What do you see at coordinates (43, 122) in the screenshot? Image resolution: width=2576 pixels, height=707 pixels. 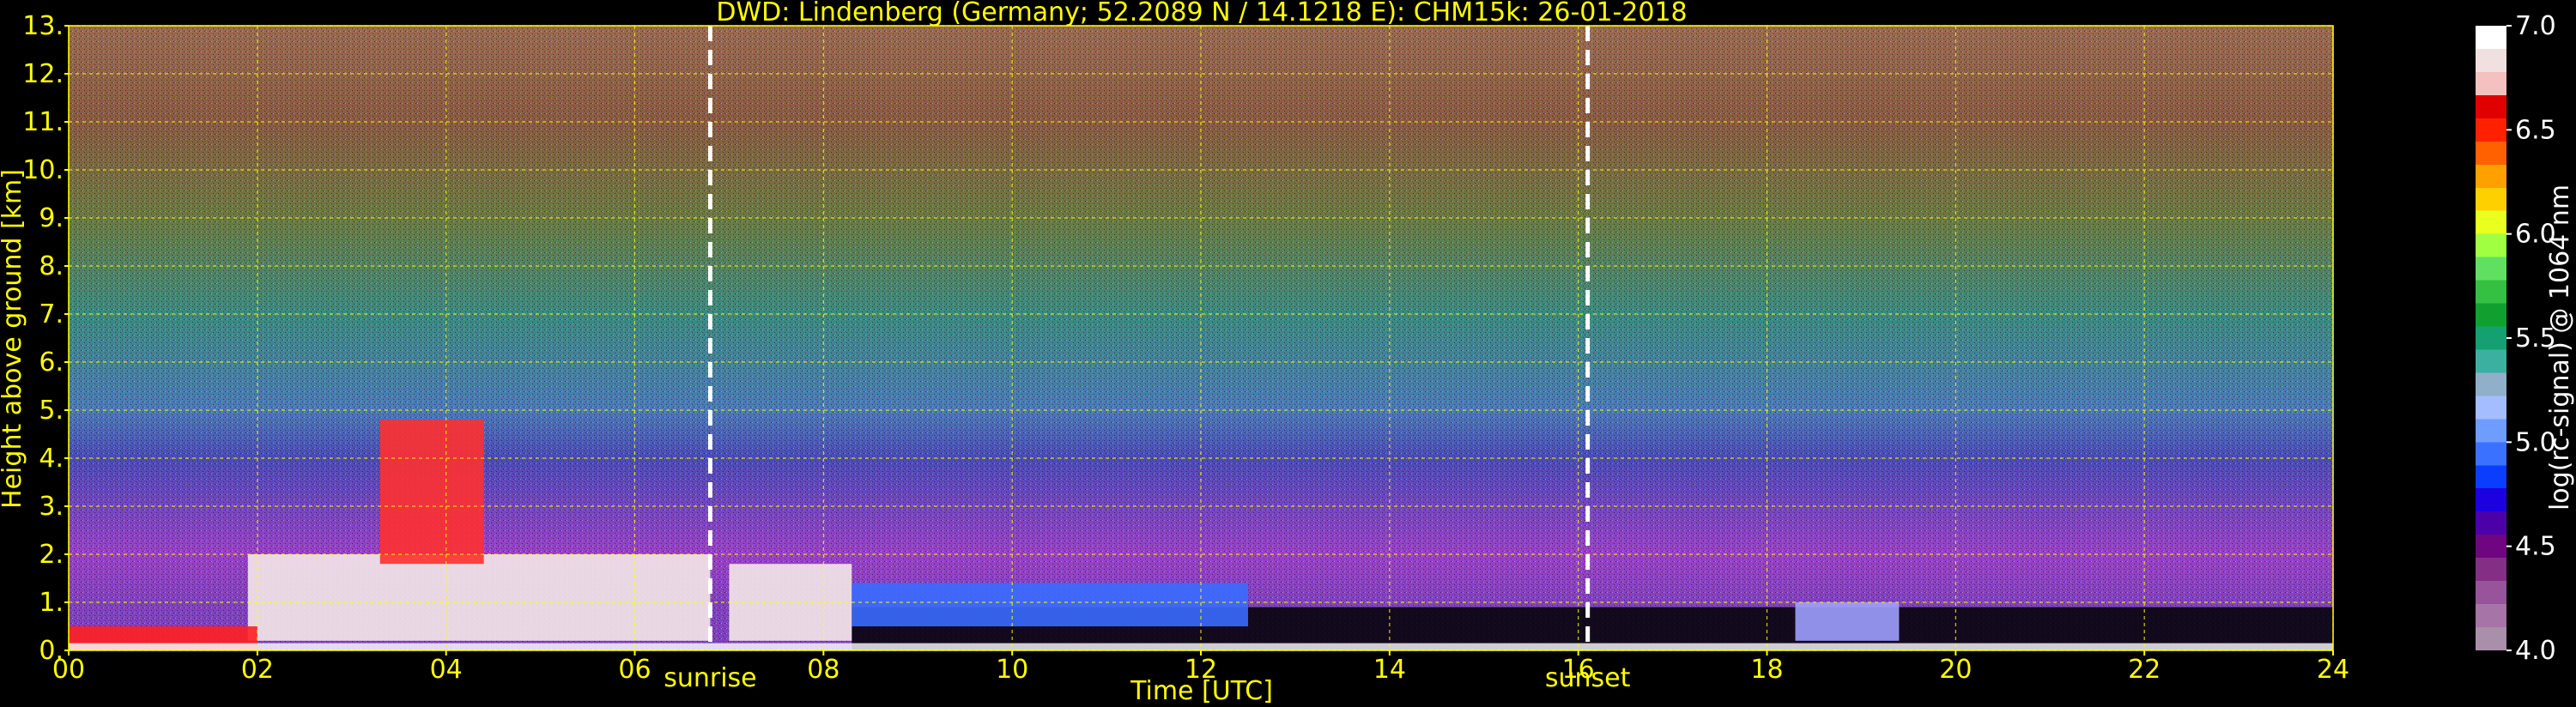 I see `y-tick-label: 11.` at bounding box center [43, 122].